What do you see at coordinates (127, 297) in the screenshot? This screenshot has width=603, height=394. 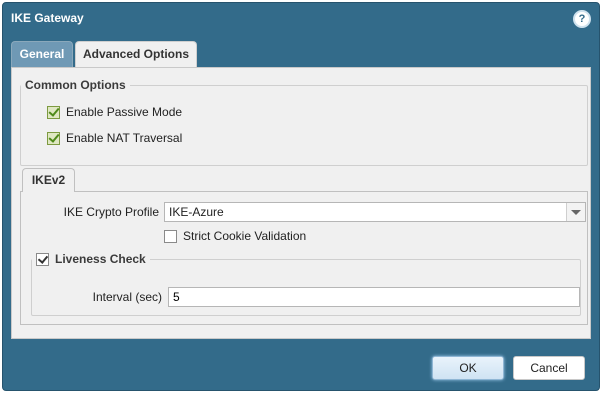 I see `interval-label: Interval (sec)` at bounding box center [127, 297].